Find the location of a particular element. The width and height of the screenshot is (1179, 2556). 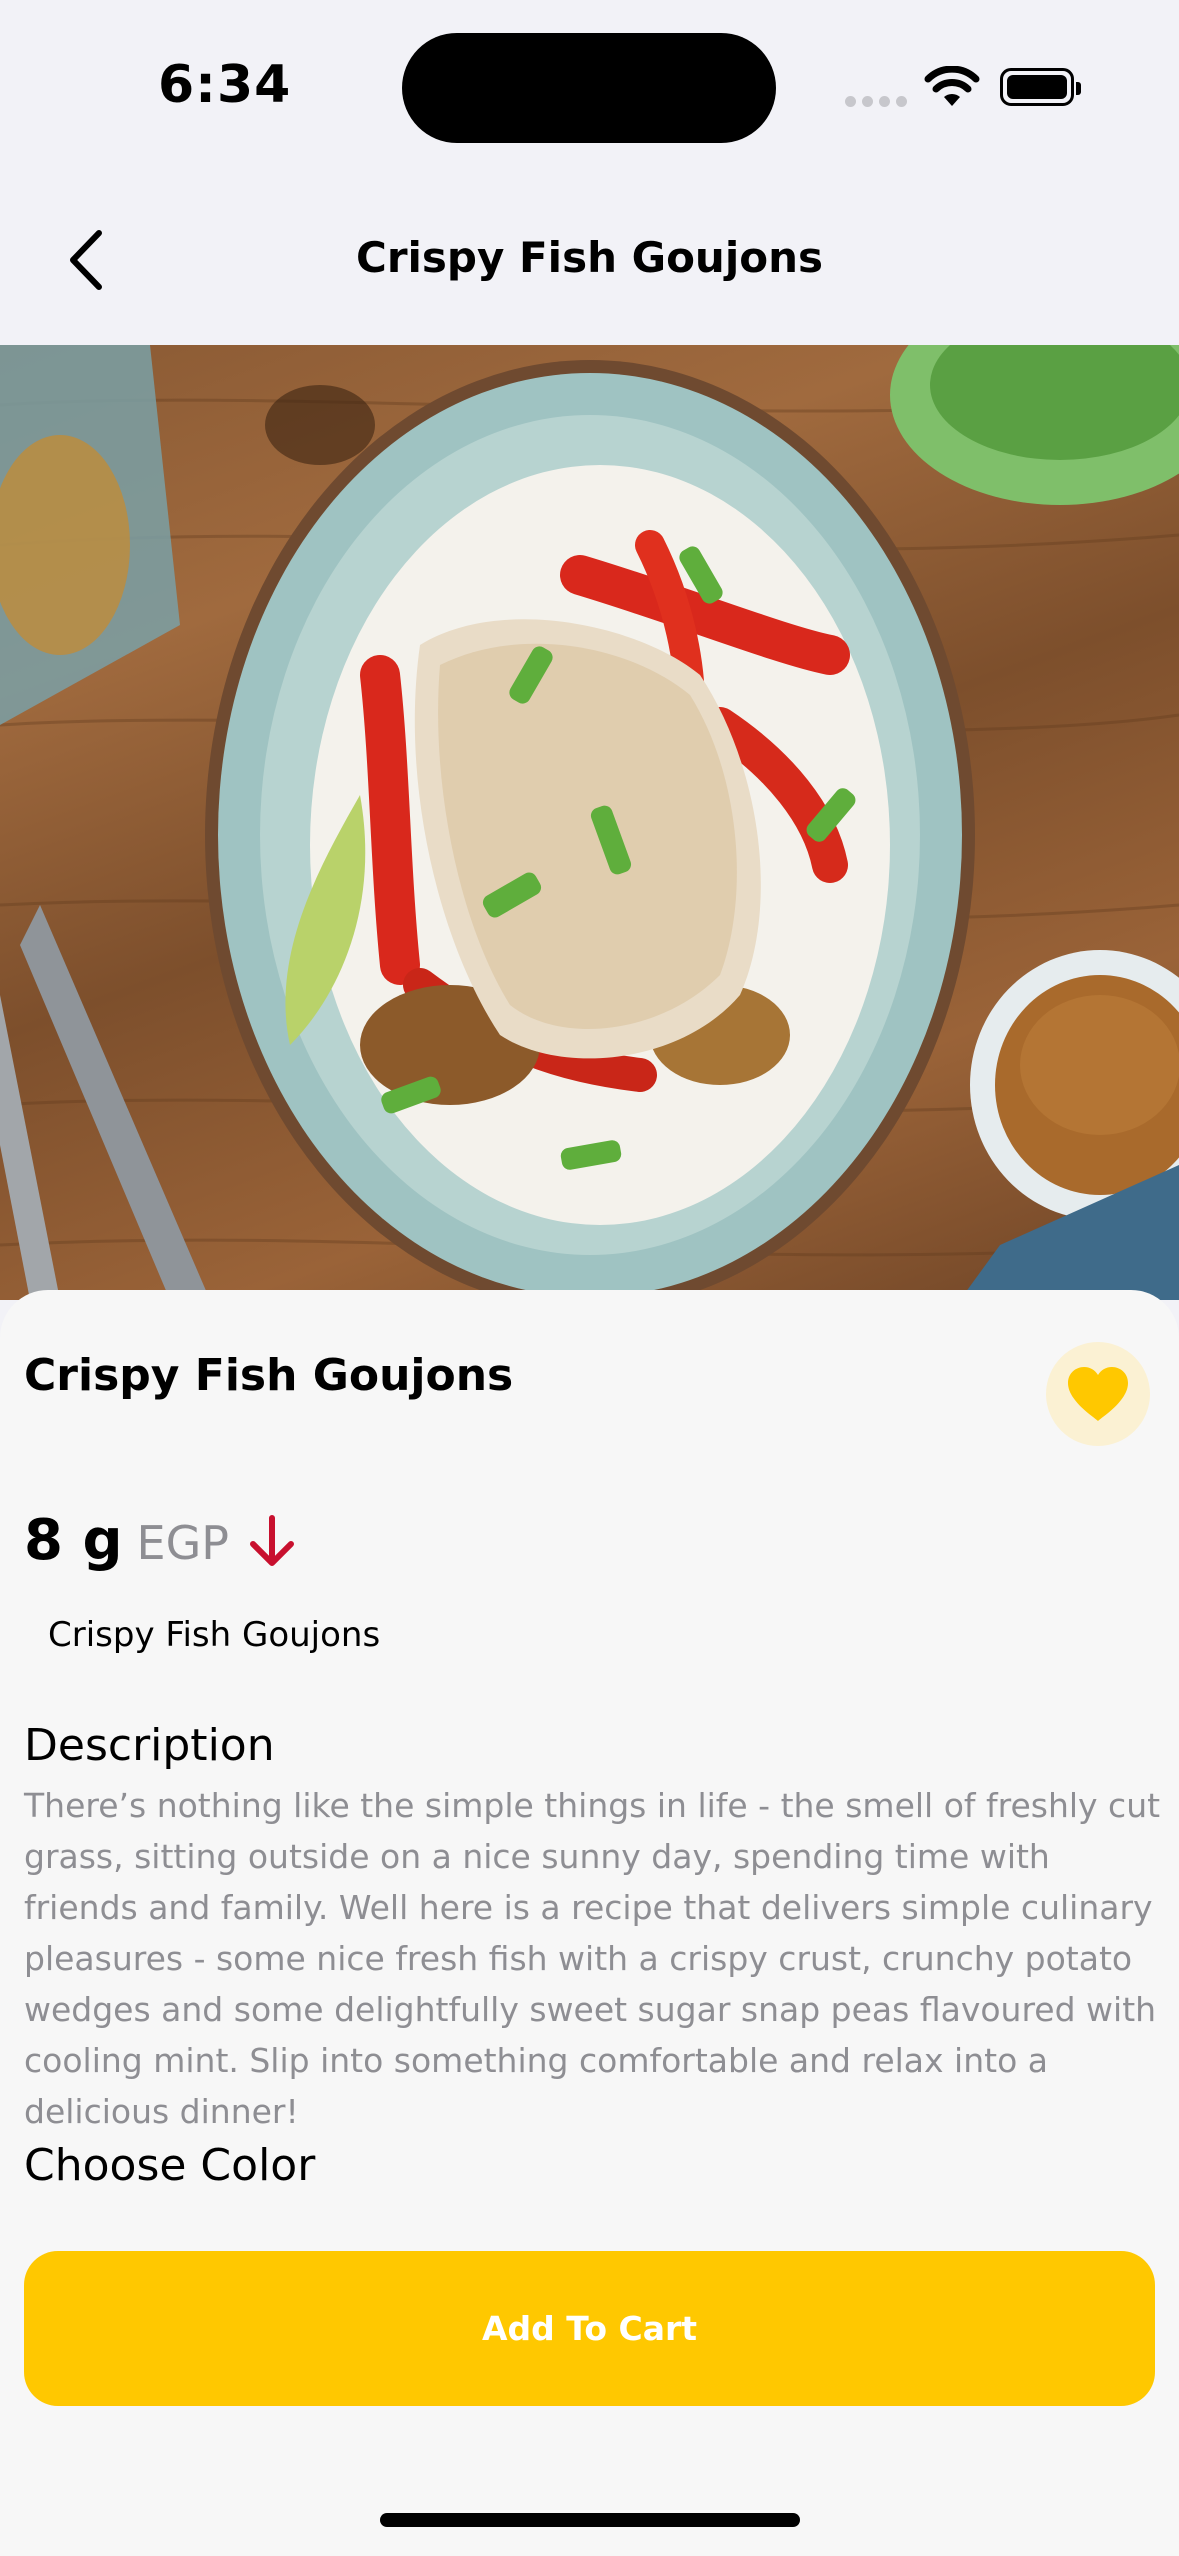

battery-icon is located at coordinates (1040, 87).